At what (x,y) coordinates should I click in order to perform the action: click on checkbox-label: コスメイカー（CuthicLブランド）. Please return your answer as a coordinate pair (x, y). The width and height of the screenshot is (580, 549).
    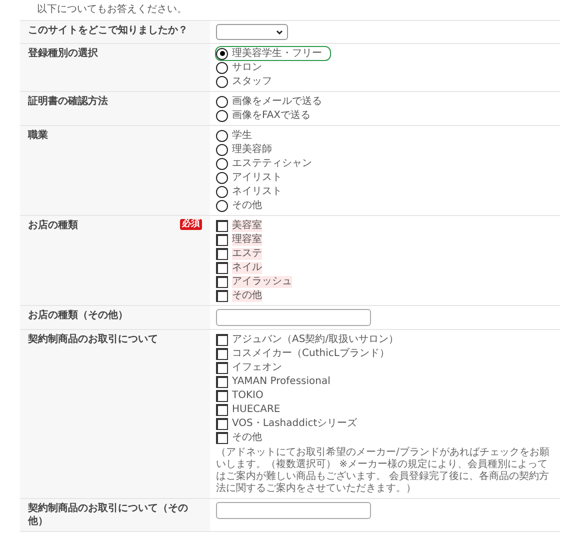
    Looking at the image, I should click on (311, 354).